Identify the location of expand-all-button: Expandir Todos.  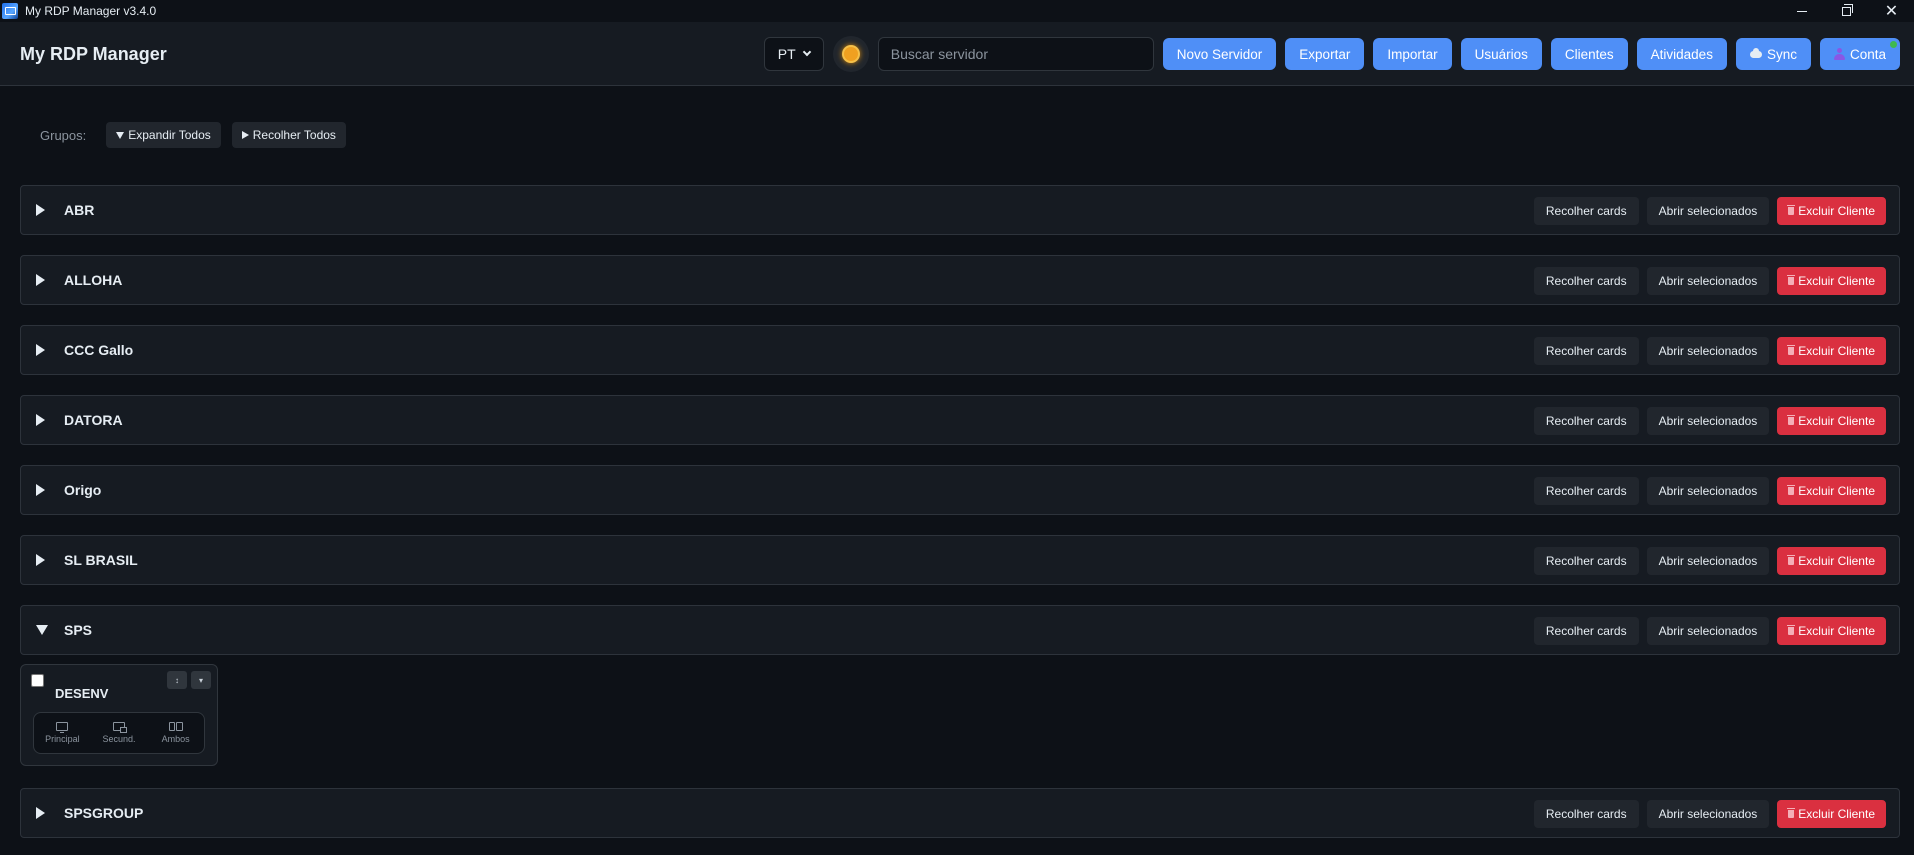
(163, 135).